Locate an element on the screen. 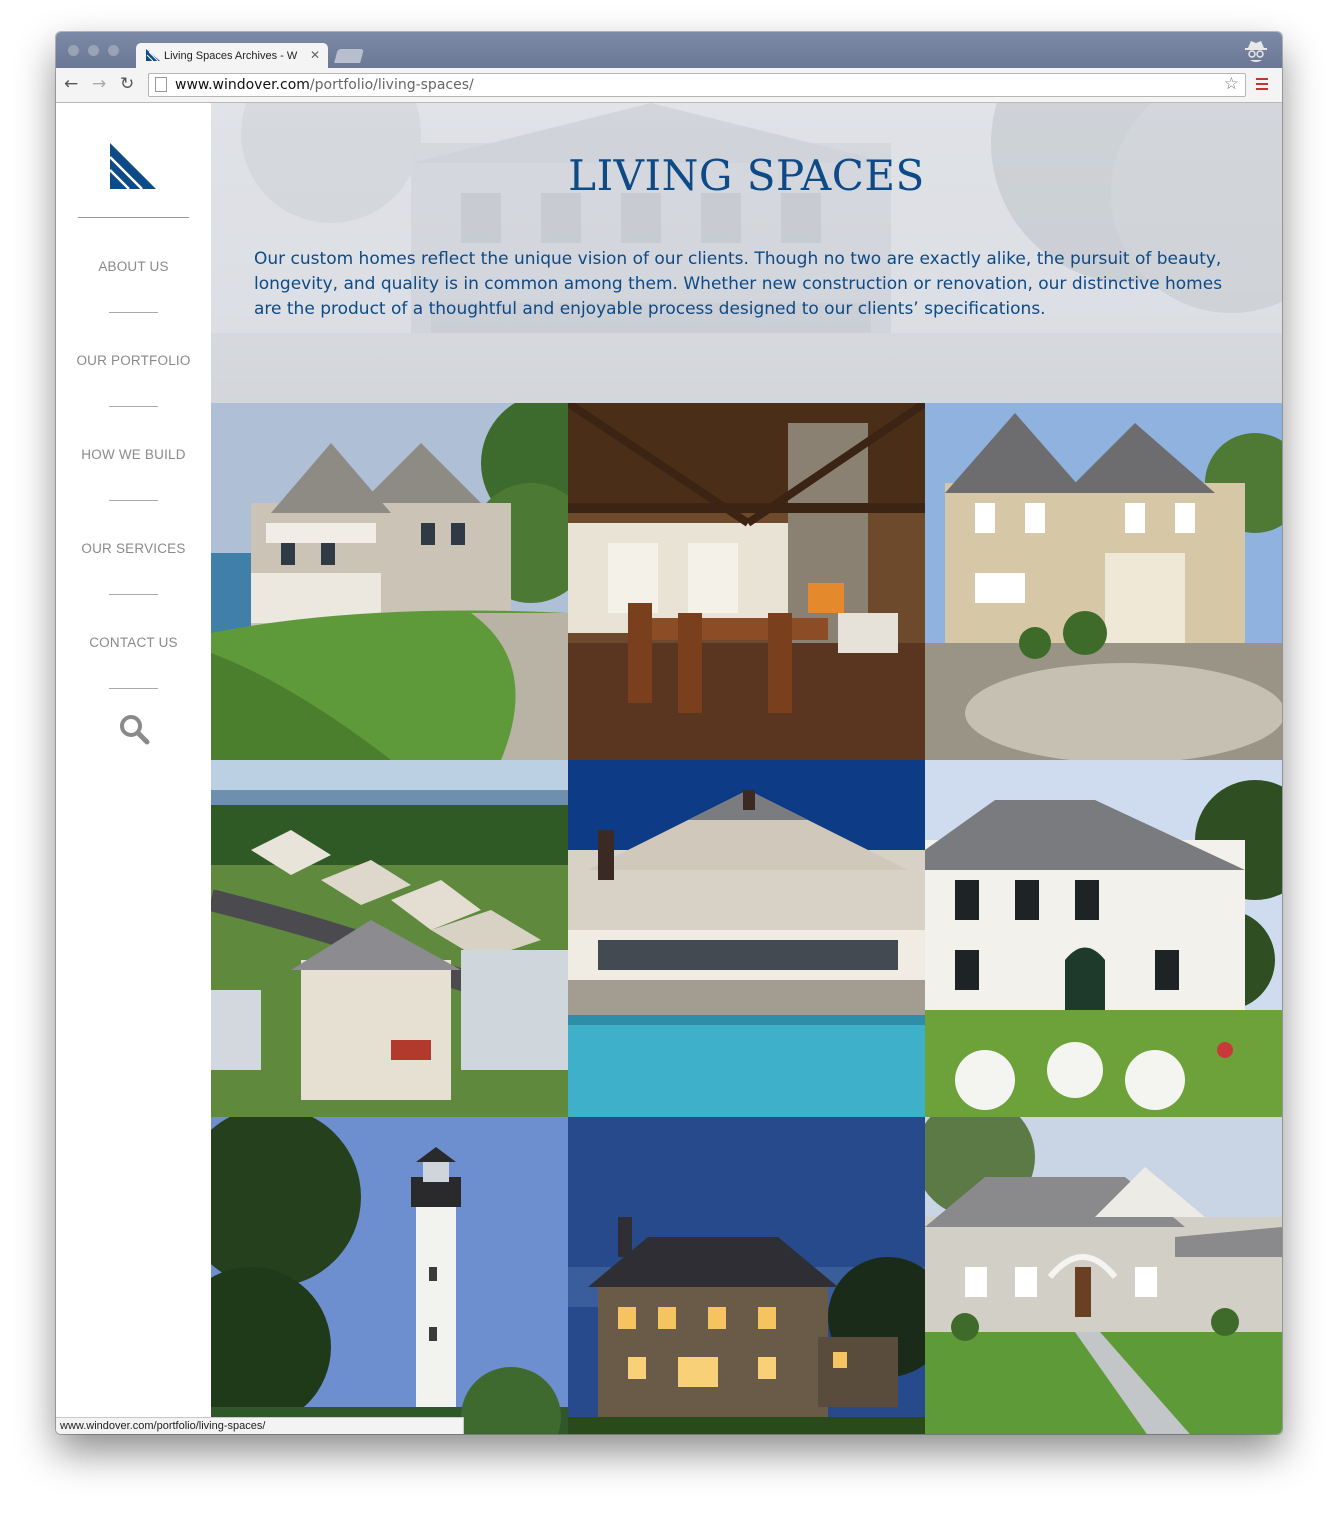 The image size is (1338, 1515). site-favicon-icon is located at coordinates (153, 55).